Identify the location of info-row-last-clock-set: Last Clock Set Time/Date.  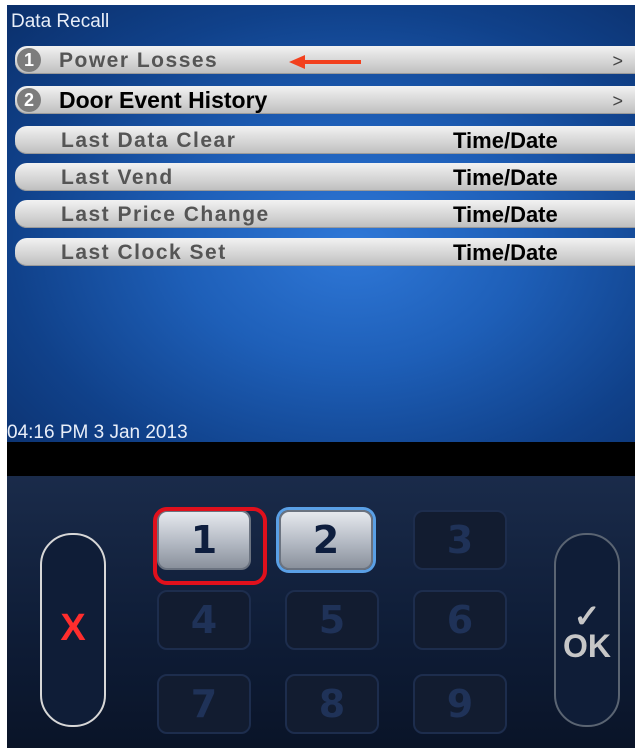
(325, 252).